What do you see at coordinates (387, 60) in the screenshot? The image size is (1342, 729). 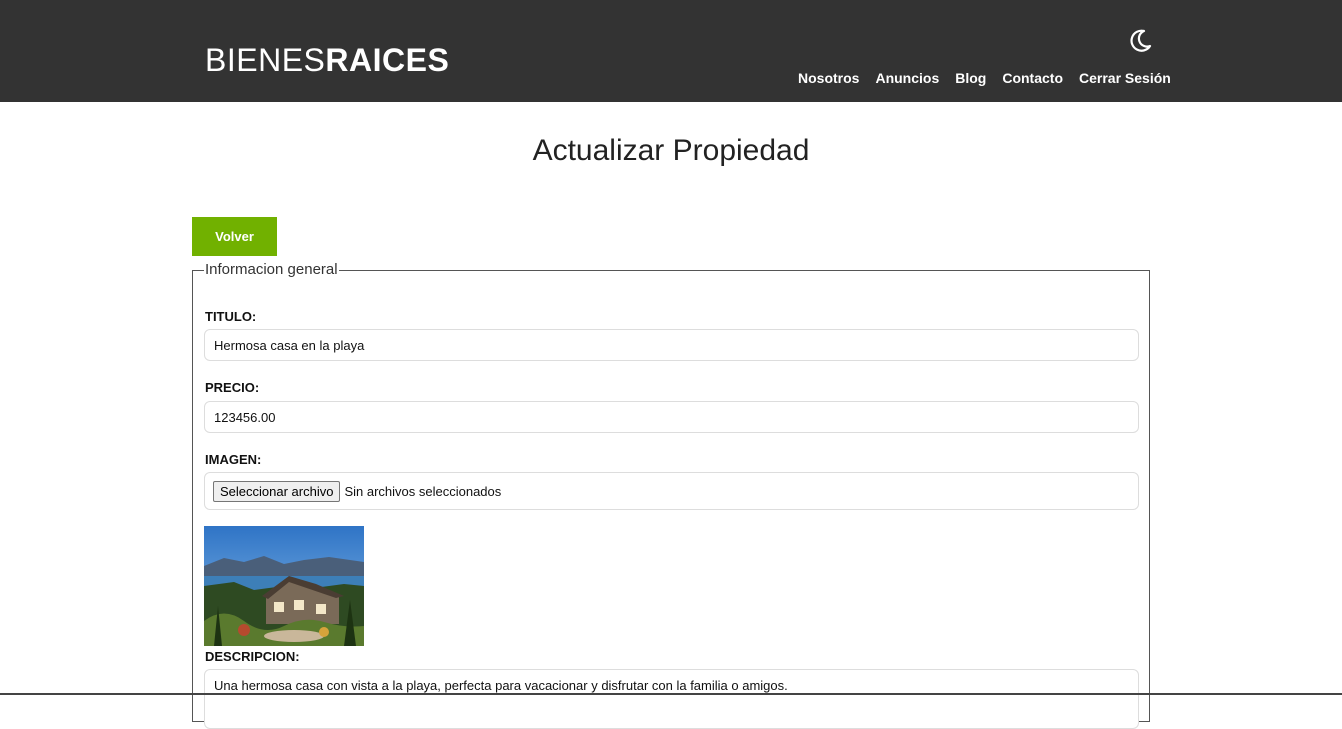 I see `logo-bold-text: RAICES` at bounding box center [387, 60].